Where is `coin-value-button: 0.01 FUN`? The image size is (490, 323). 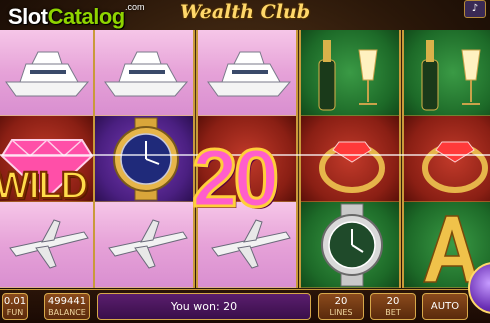 coin-value-button: 0.01 FUN is located at coordinates (15, 306).